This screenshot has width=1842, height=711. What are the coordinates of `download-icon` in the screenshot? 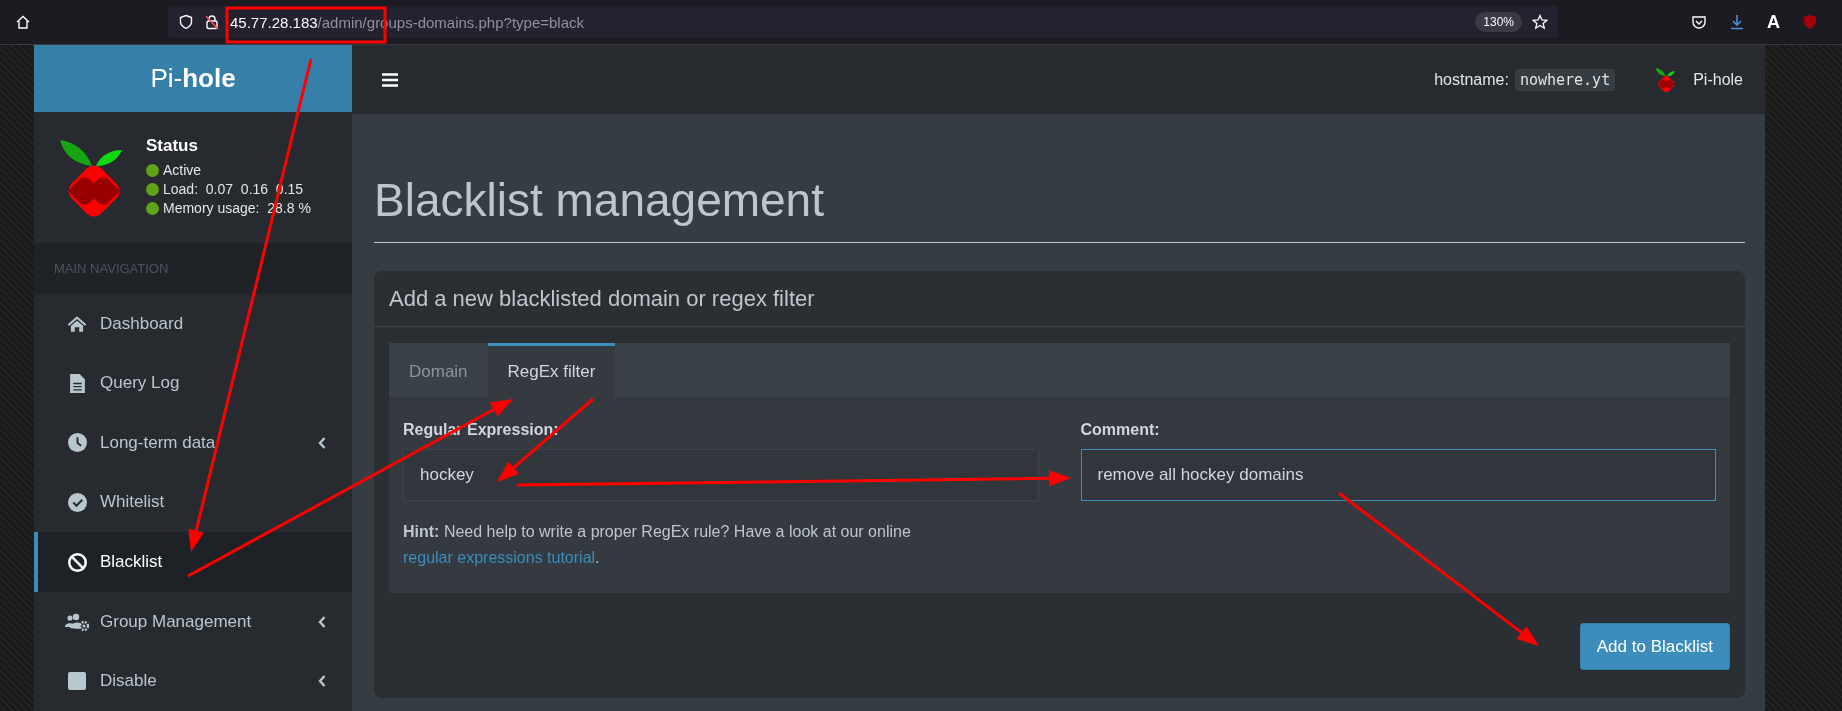 It's located at (1737, 22).